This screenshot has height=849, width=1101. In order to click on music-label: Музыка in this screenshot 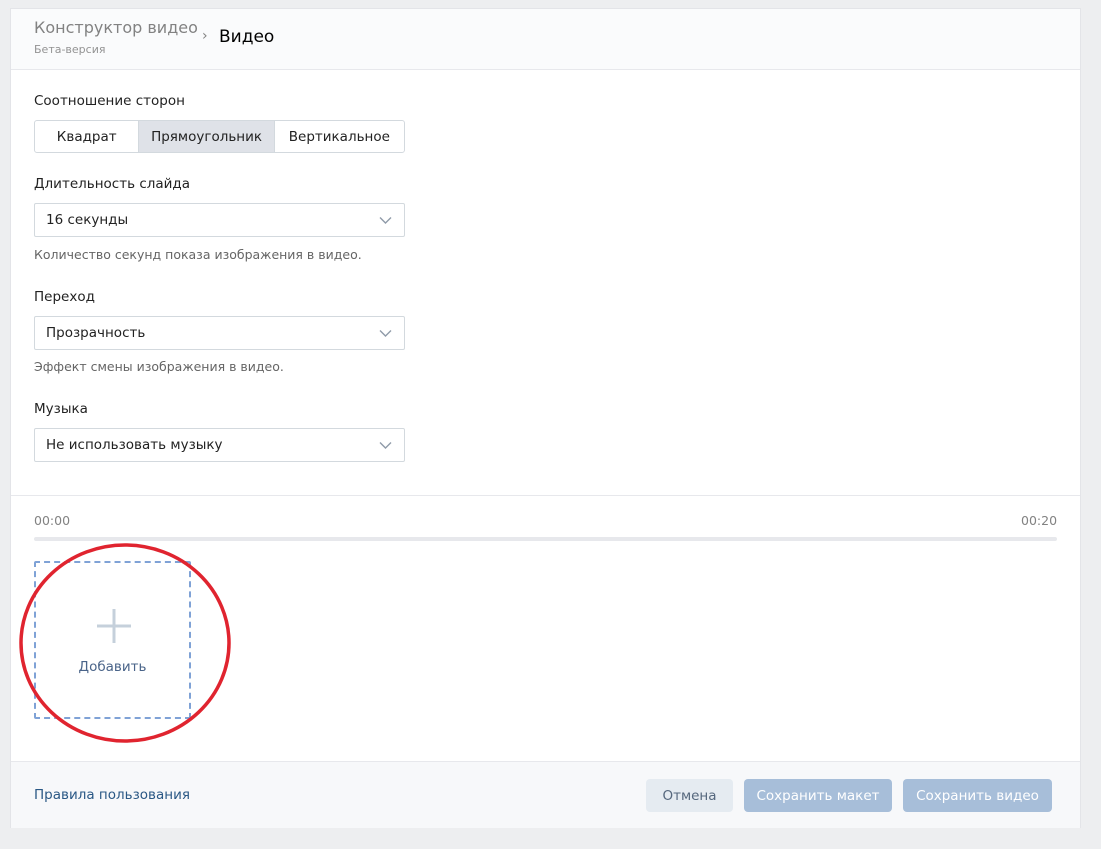, I will do `click(61, 409)`.